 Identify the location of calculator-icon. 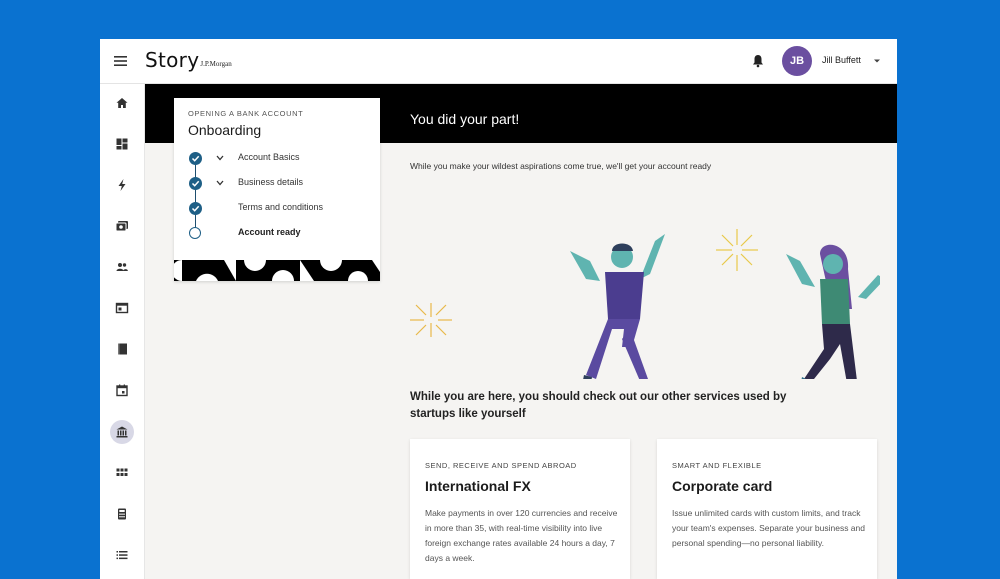
(122, 514).